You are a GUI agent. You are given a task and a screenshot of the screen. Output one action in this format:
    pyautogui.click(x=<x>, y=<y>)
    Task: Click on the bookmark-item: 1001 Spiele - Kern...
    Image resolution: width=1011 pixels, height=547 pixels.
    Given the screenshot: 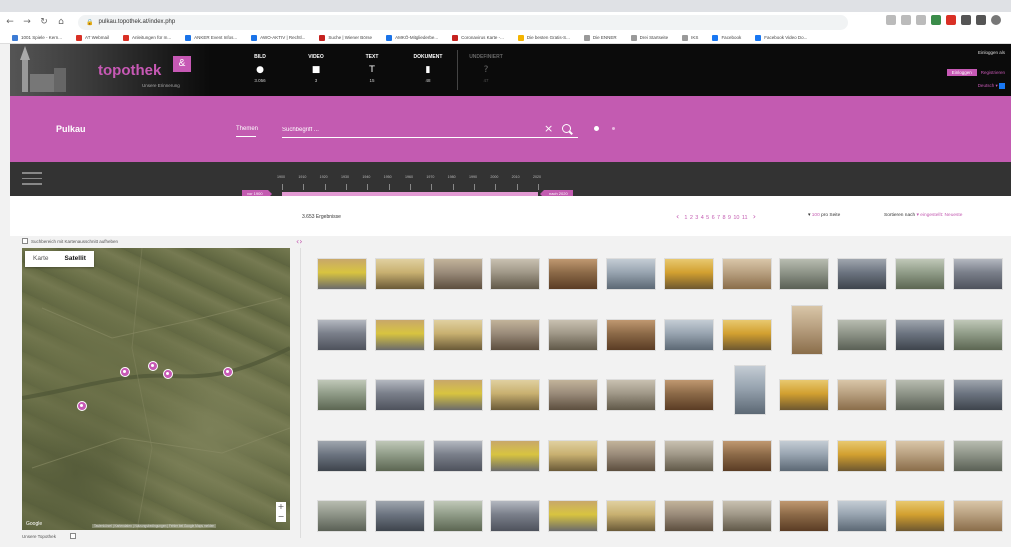 What is the action you would take?
    pyautogui.click(x=37, y=37)
    